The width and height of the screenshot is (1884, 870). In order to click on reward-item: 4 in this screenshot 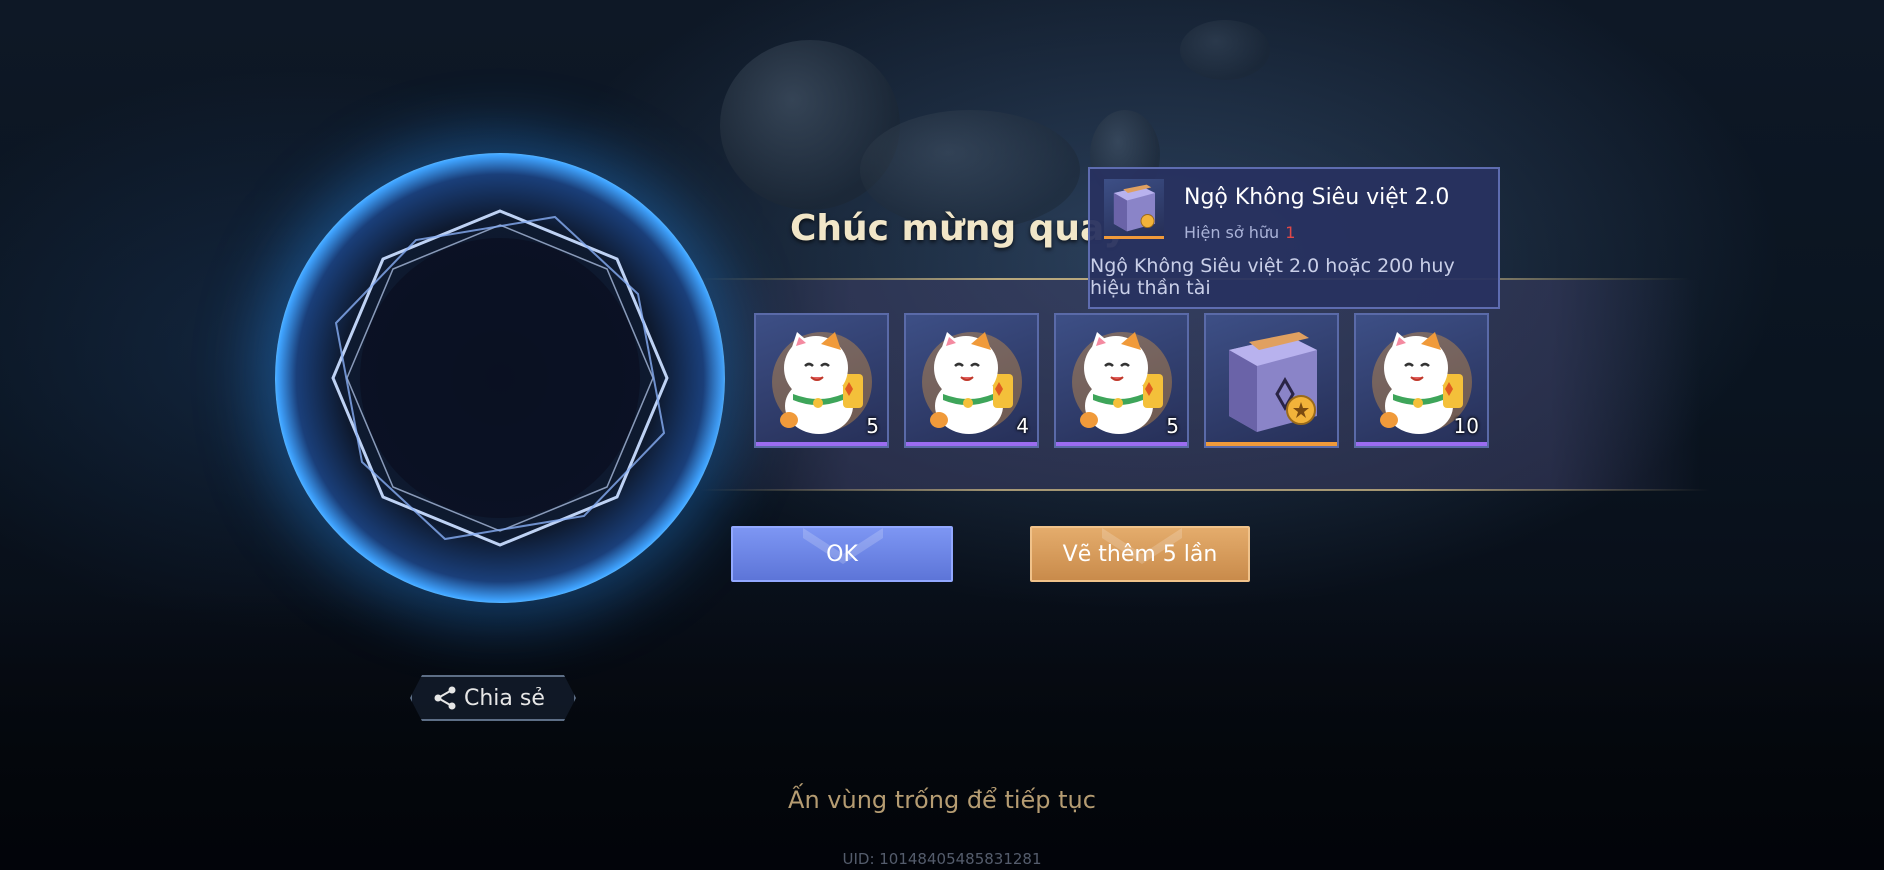, I will do `click(971, 380)`.